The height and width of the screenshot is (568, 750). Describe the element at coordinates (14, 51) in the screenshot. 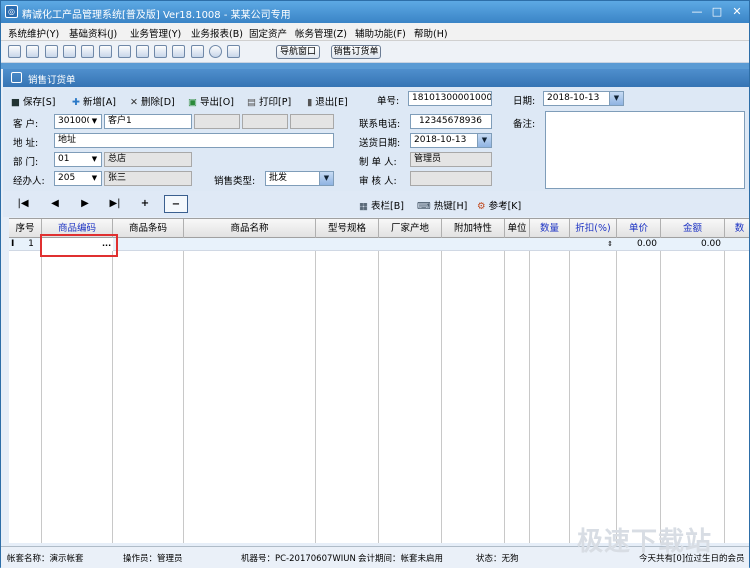

I see `toolbar-window-icon` at that location.